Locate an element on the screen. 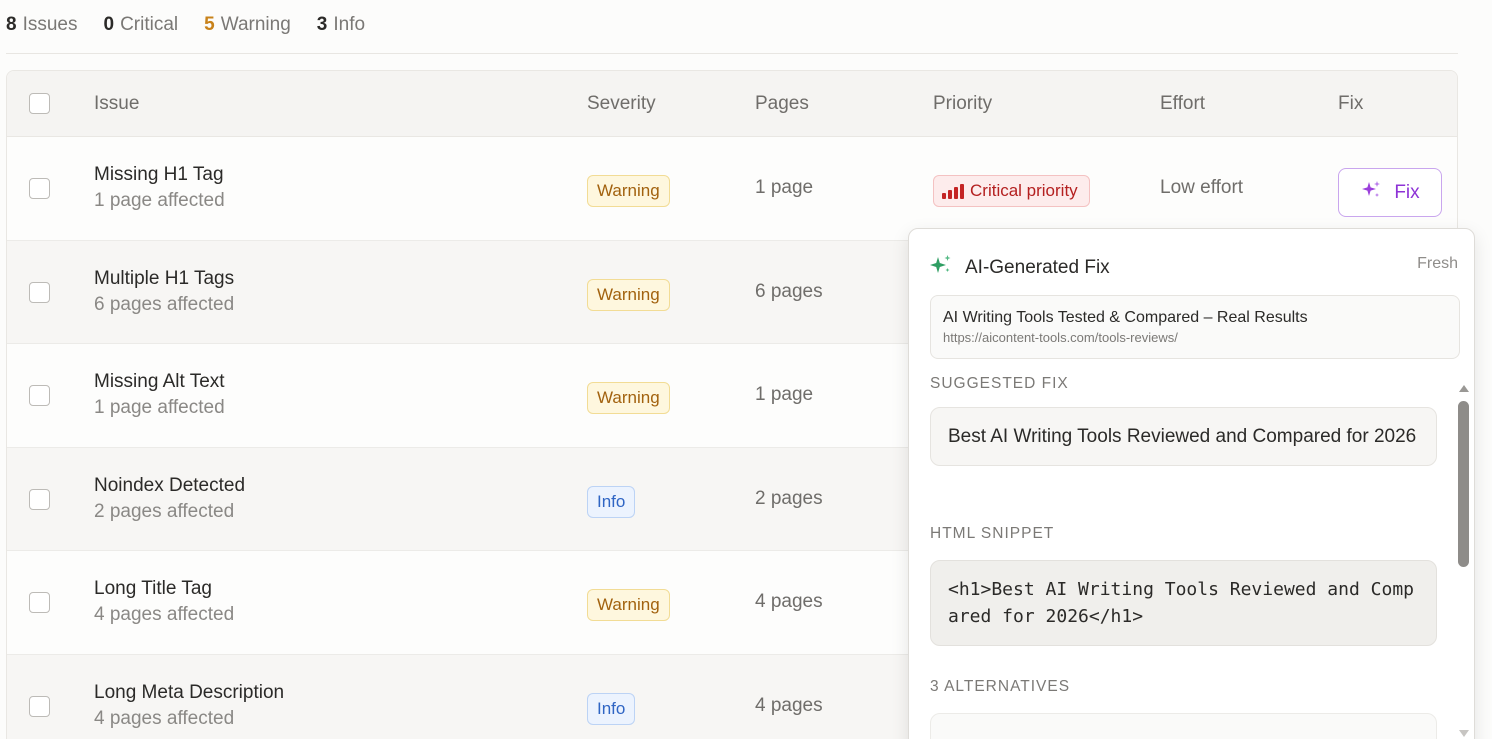 This screenshot has height=739, width=1492. alternative-item is located at coordinates (1183, 726).